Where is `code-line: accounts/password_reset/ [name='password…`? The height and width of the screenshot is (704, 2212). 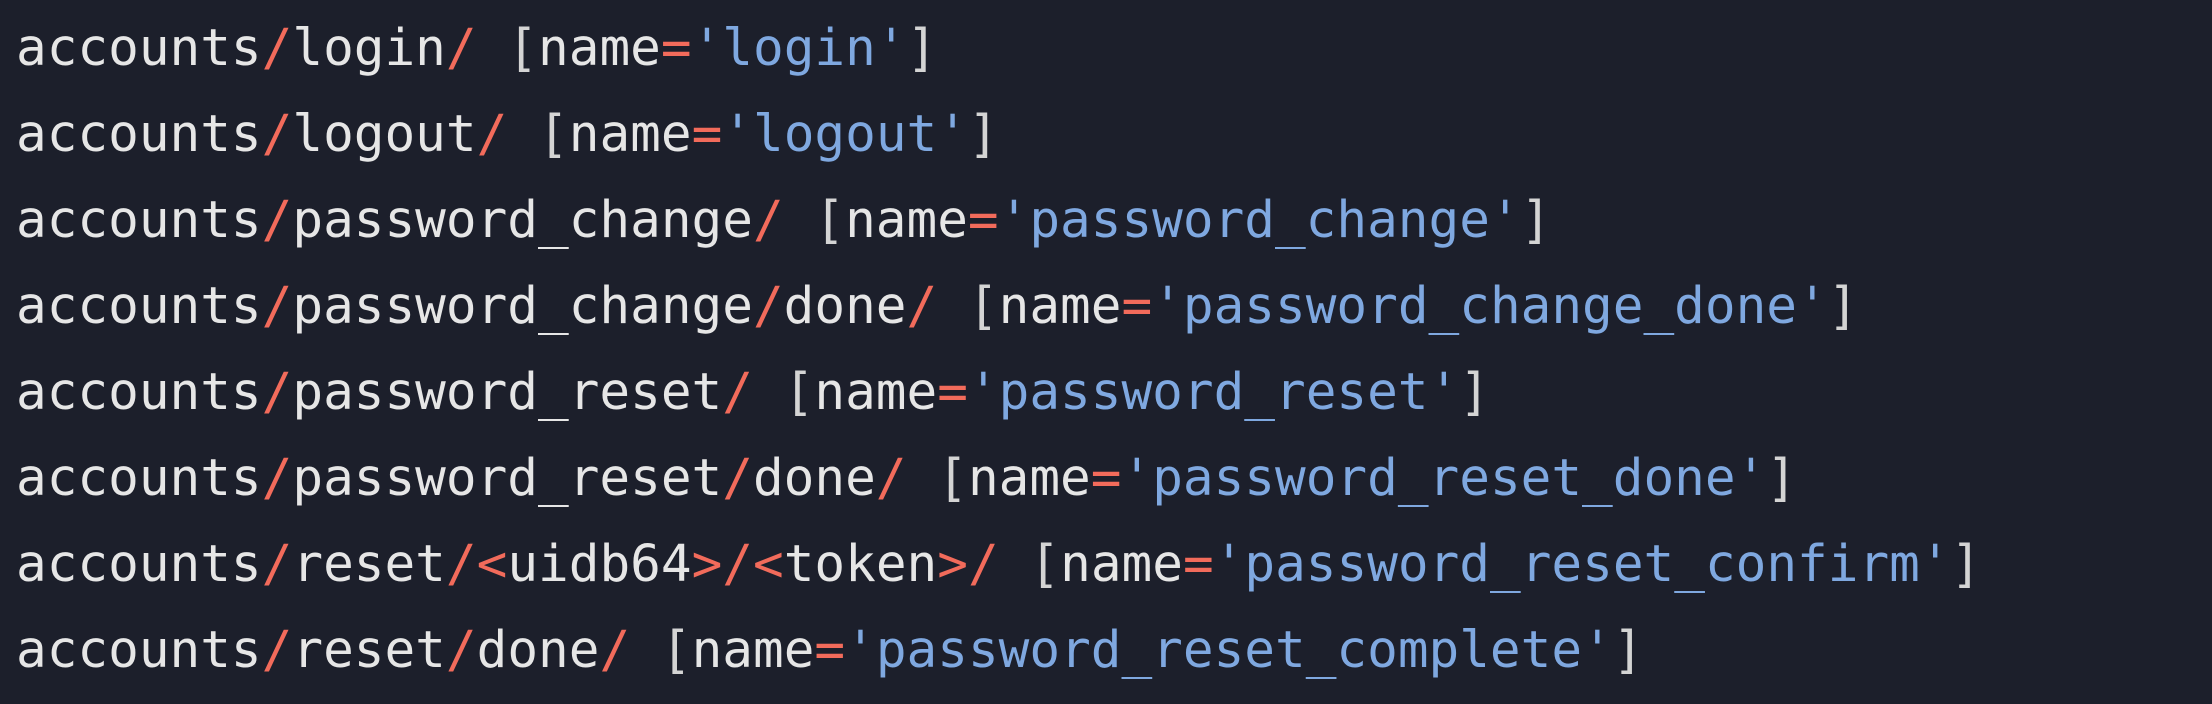 code-line: accounts/password_reset/ [name='password… is located at coordinates (1114, 393).